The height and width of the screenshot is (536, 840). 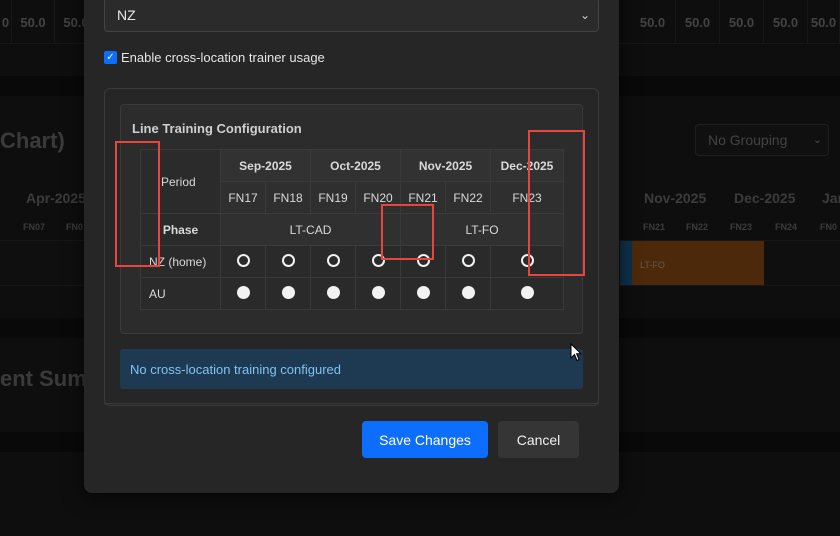 I want to click on month-header: Nov-2025, so click(x=445, y=165).